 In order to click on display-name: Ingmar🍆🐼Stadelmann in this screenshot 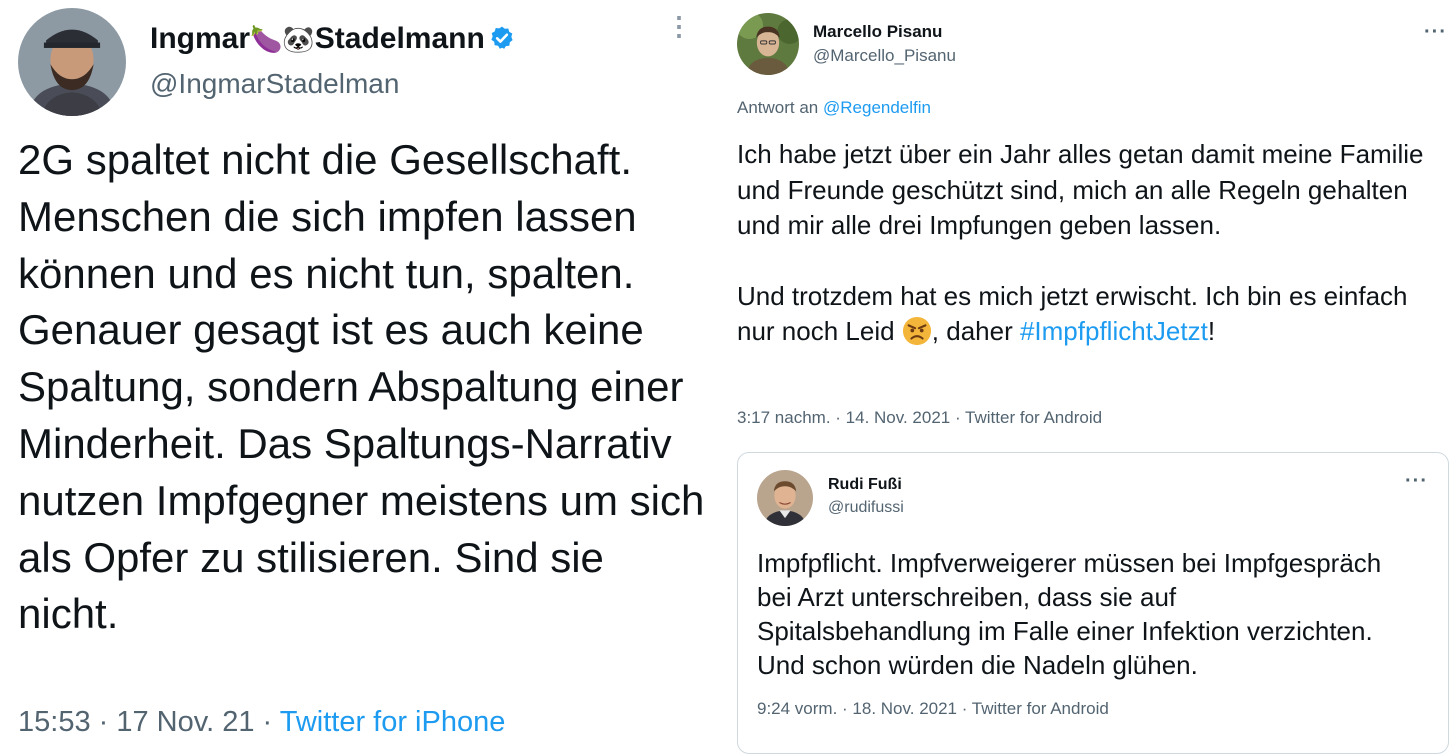, I will do `click(332, 39)`.